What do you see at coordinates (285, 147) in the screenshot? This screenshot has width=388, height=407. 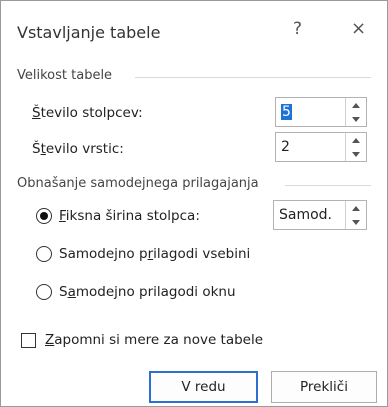 I see `rows-value: 2` at bounding box center [285, 147].